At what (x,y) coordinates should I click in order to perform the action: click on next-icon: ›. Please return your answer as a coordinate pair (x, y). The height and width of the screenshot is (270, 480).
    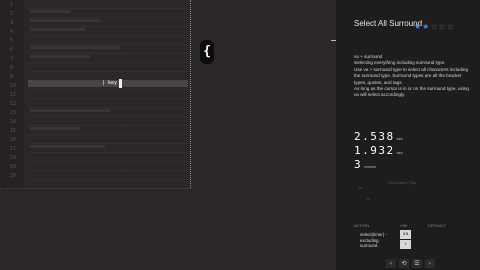
    Looking at the image, I should click on (430, 263).